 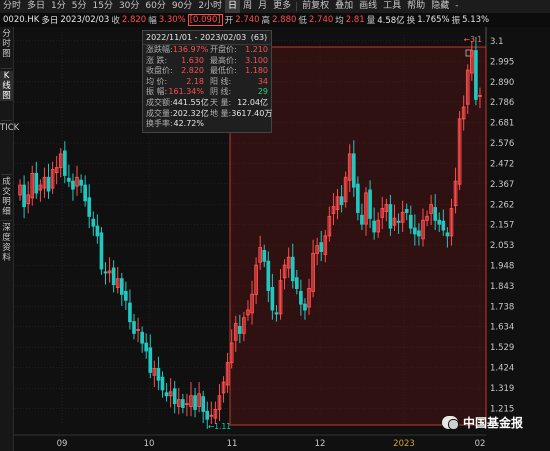 I want to click on tooltip-label: 阴 线:, so click(x=221, y=92).